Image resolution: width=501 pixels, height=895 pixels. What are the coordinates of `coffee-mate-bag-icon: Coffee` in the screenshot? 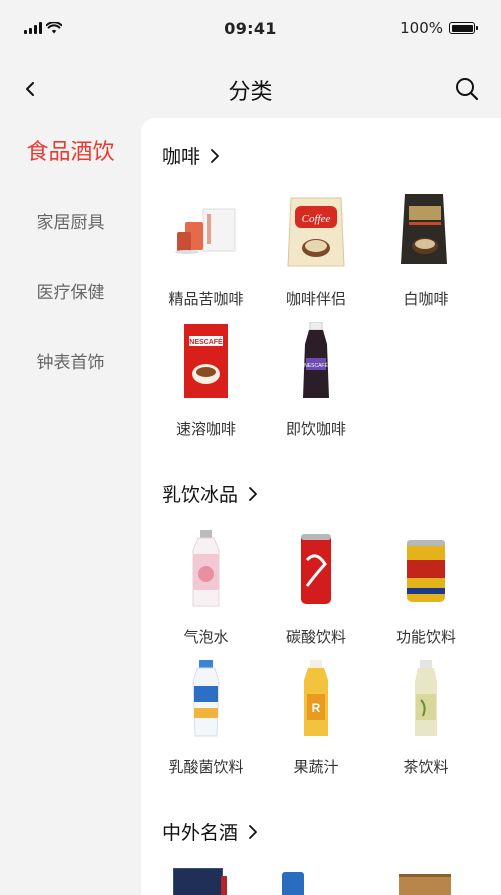 It's located at (316, 232).